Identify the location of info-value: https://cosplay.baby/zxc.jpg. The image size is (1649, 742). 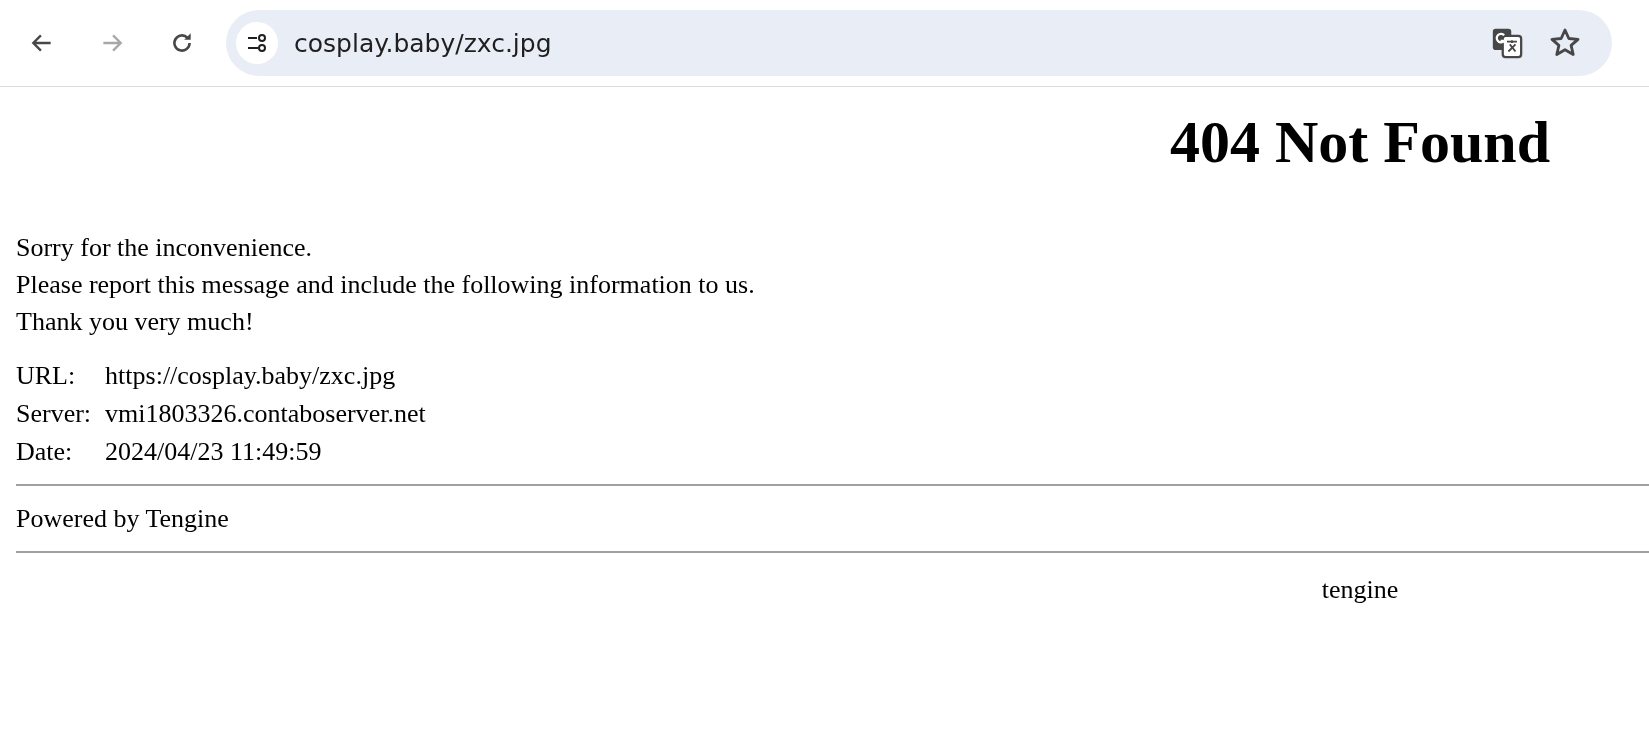
(251, 376).